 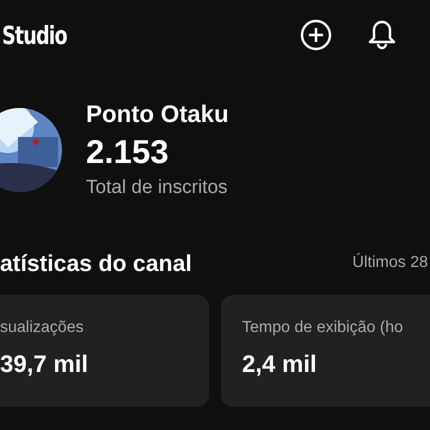 What do you see at coordinates (128, 152) in the screenshot?
I see `subscriber-count: 2.153` at bounding box center [128, 152].